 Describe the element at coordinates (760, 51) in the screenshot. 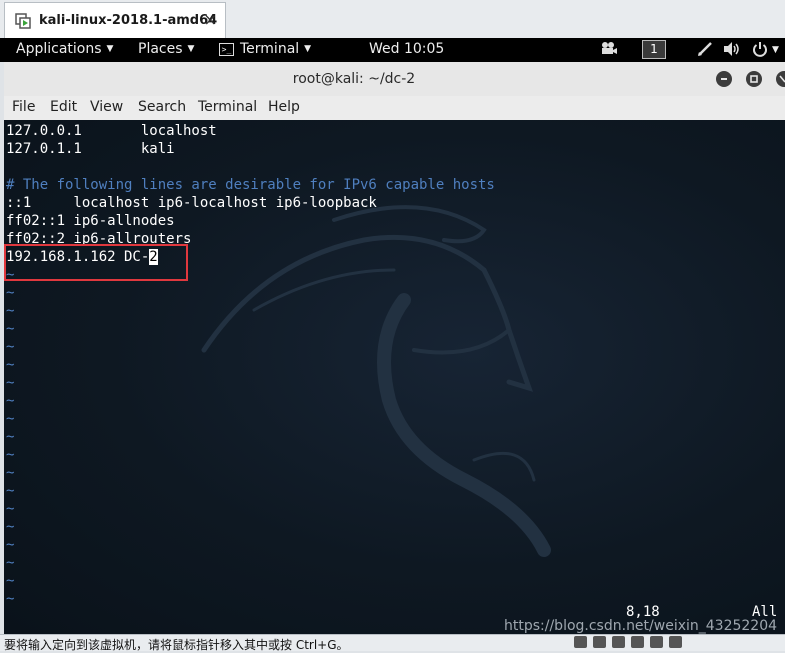

I see `power-icon` at that location.